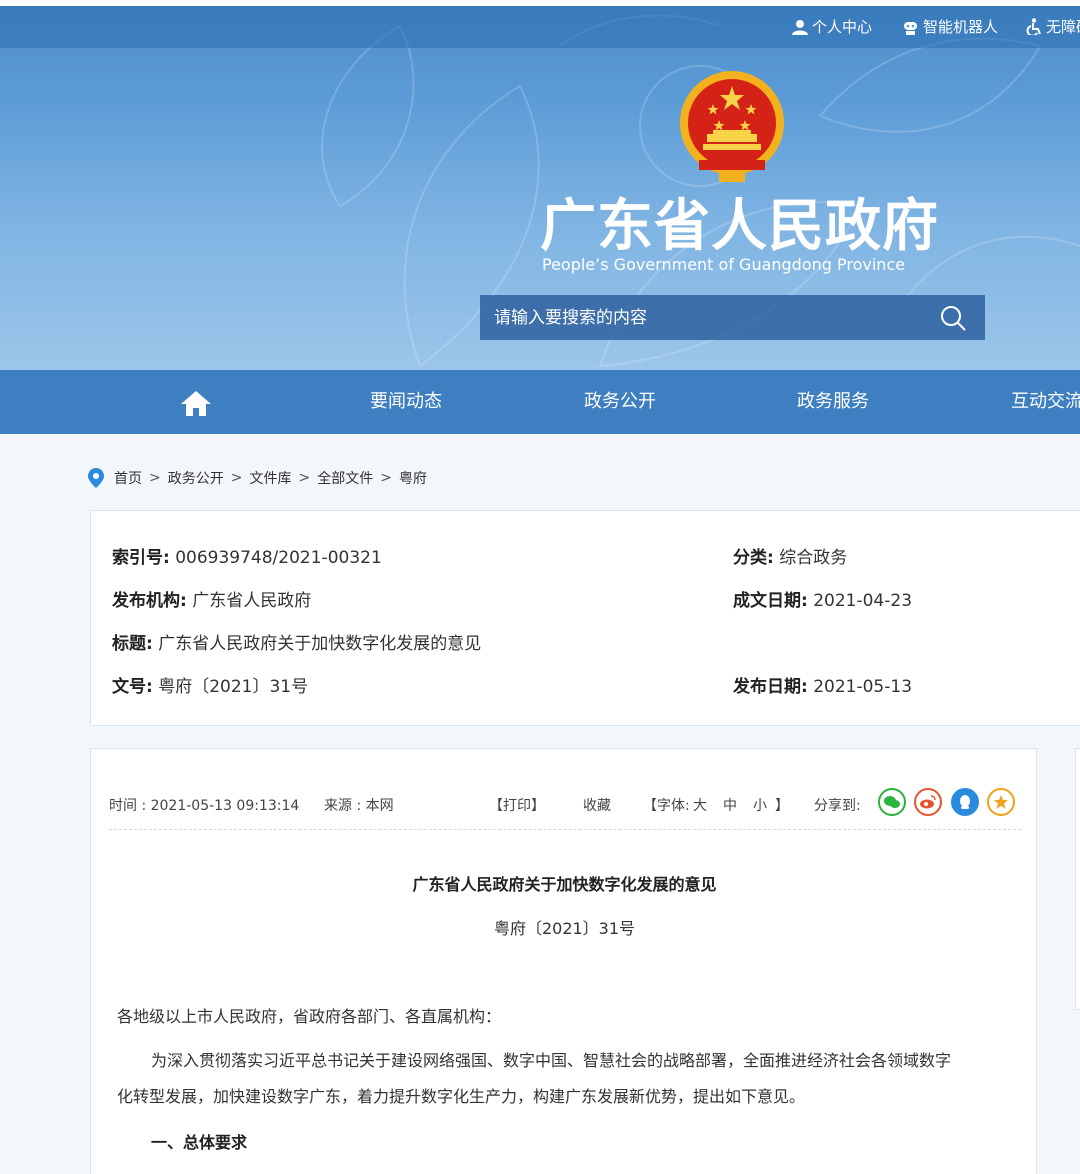 The width and height of the screenshot is (1080, 1174). Describe the element at coordinates (620, 402) in the screenshot. I see `nav-item-gov-affairs: 政务公开` at that location.